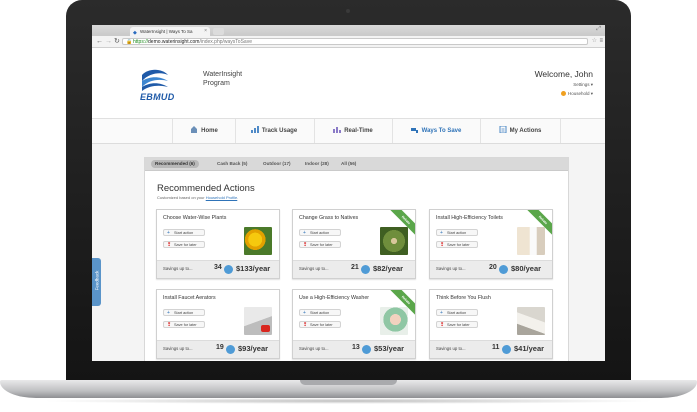  What do you see at coordinates (598, 29) in the screenshot?
I see `fullscreen-icon: ⤢` at bounding box center [598, 29].